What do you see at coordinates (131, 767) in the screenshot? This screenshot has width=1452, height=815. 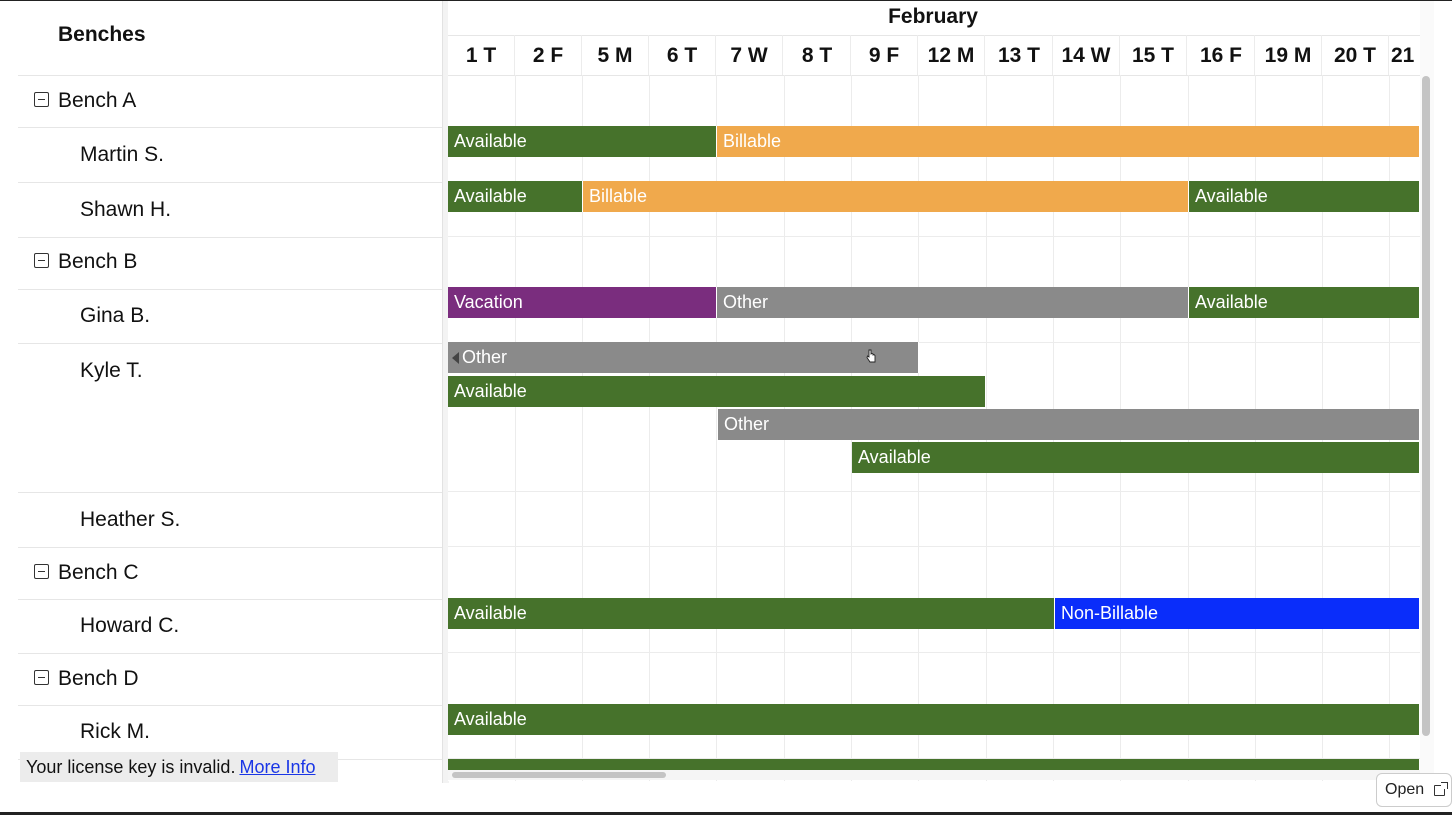 I see `license-text: Your license key is invalid.` at bounding box center [131, 767].